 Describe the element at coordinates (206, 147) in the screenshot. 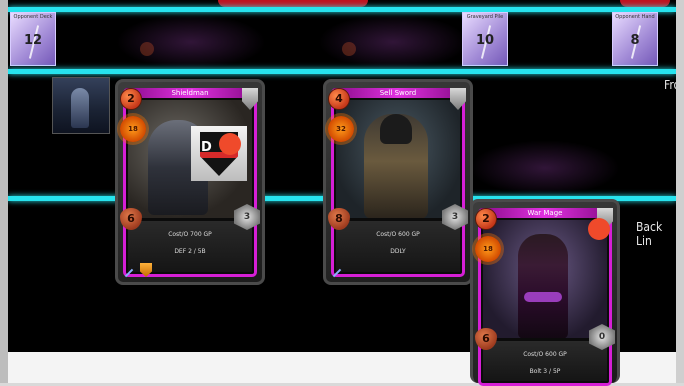

I see `ability-letter: D` at that location.